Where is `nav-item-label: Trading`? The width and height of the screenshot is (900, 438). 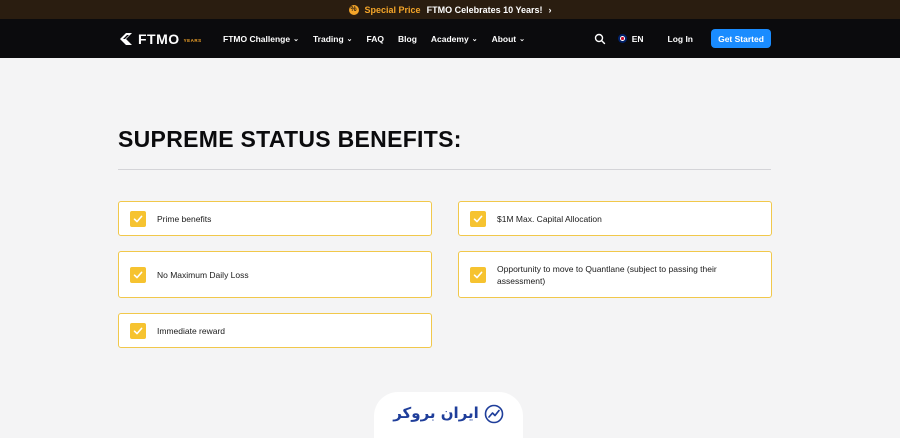
nav-item-label: Trading is located at coordinates (328, 38).